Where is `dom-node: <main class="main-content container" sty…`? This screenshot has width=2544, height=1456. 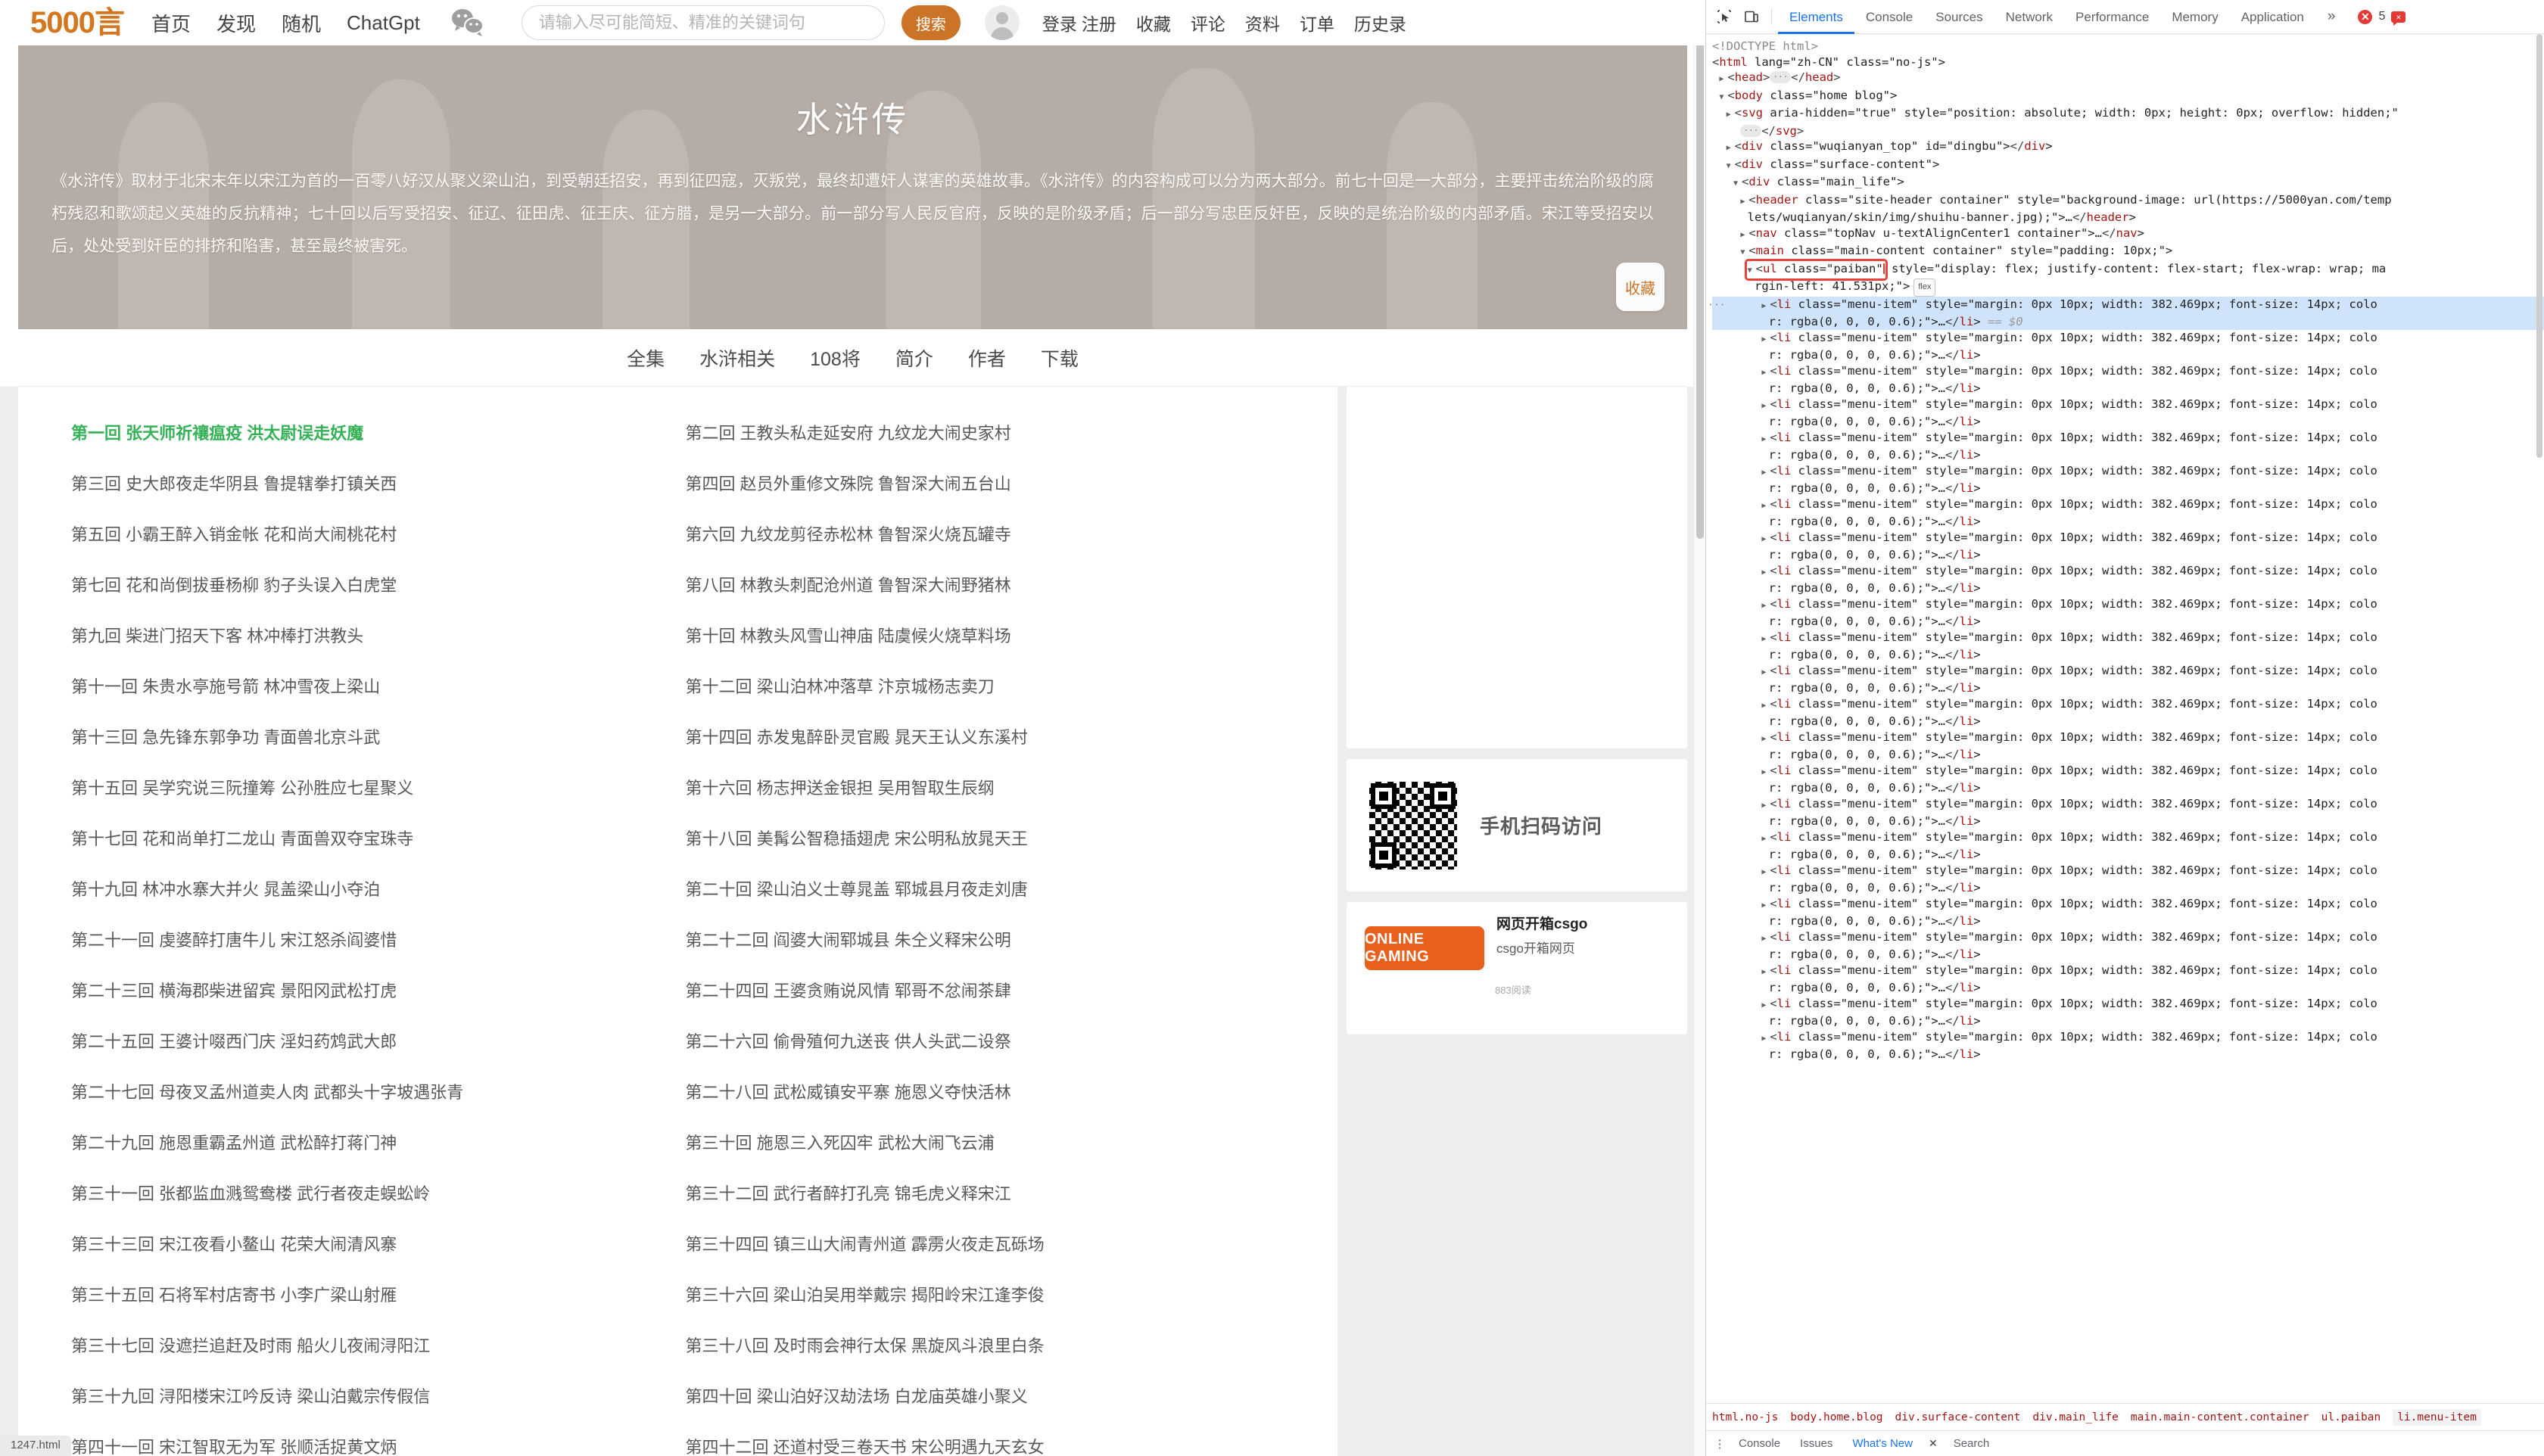 dom-node: <main class="main-content container" sty… is located at coordinates (2128, 252).